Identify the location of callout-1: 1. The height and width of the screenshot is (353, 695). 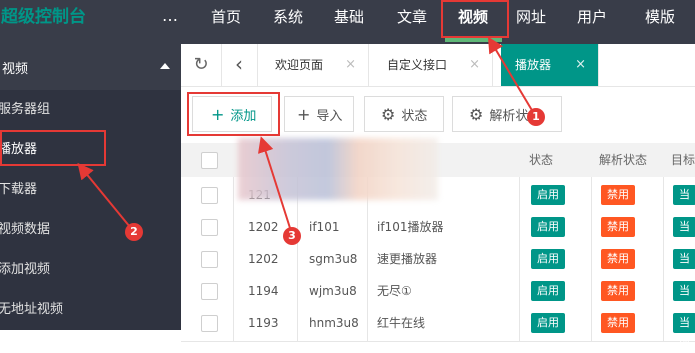
(536, 117).